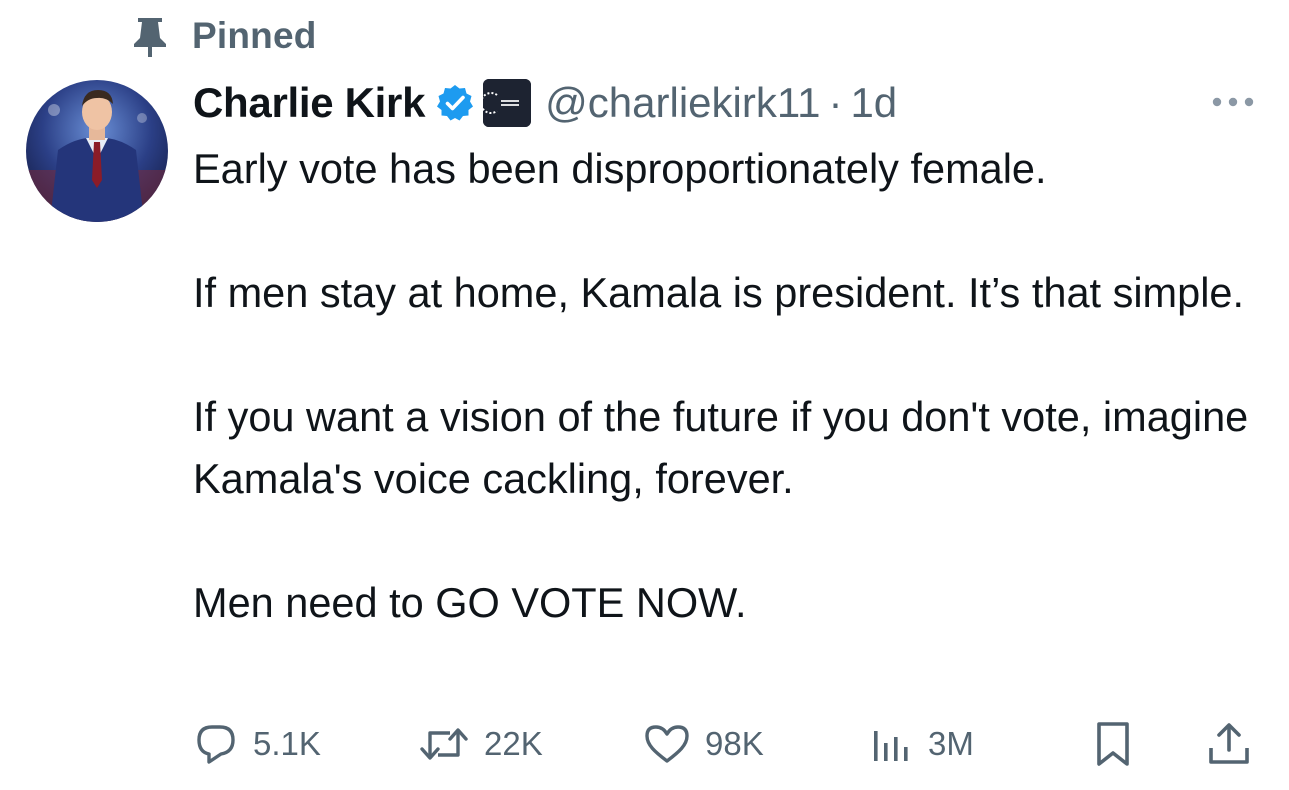  I want to click on like-count: 98K, so click(734, 743).